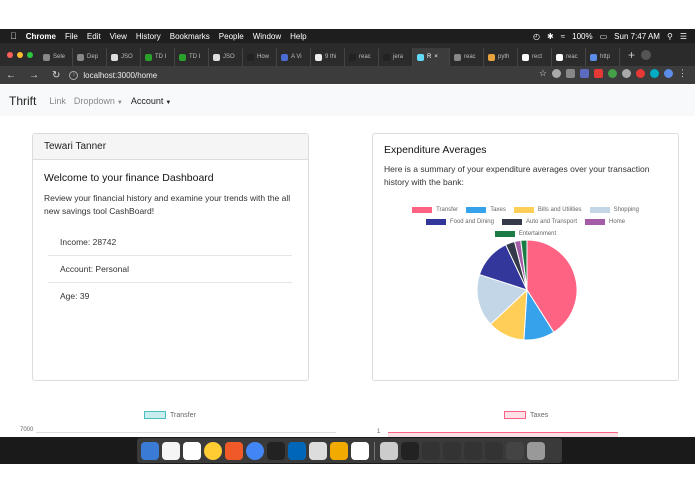 This screenshot has width=695, height=494. What do you see at coordinates (151, 101) in the screenshot?
I see `nav-account: Account ▼` at bounding box center [151, 101].